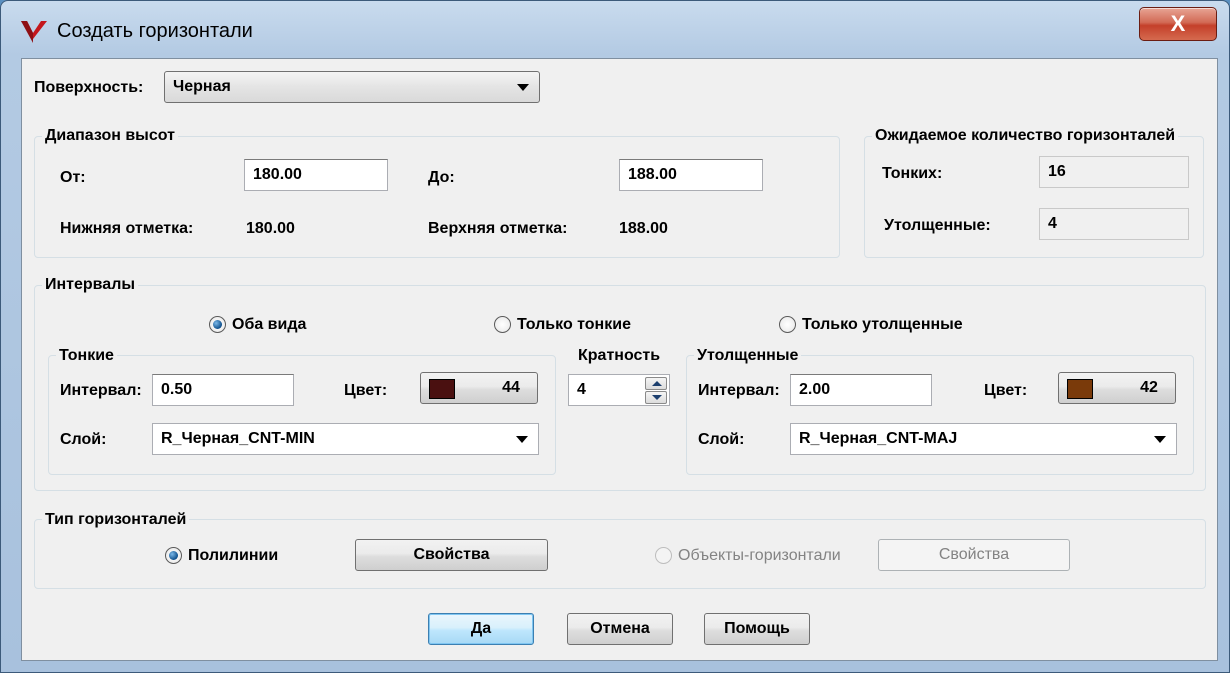 The height and width of the screenshot is (673, 1230). Describe the element at coordinates (882, 325) in the screenshot. I see `radio-thick-only-label: Только утолщенные` at that location.